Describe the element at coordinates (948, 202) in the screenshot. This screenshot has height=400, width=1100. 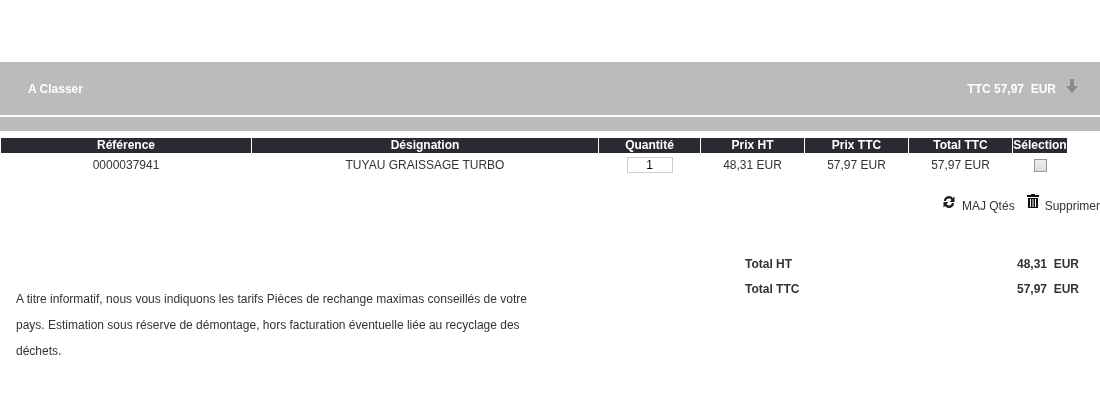
I see `refresh-icon` at that location.